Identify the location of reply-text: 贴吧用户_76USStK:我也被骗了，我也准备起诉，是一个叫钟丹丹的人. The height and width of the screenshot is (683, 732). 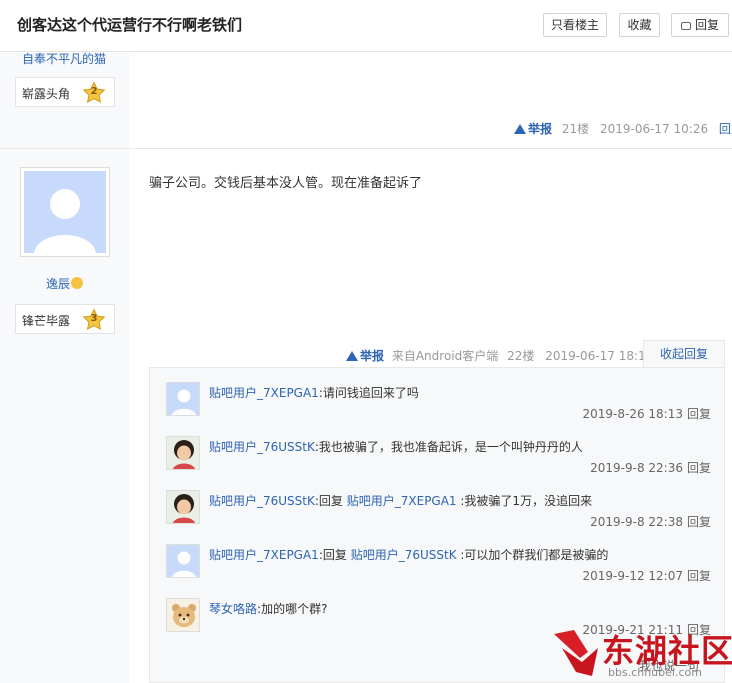
(396, 446).